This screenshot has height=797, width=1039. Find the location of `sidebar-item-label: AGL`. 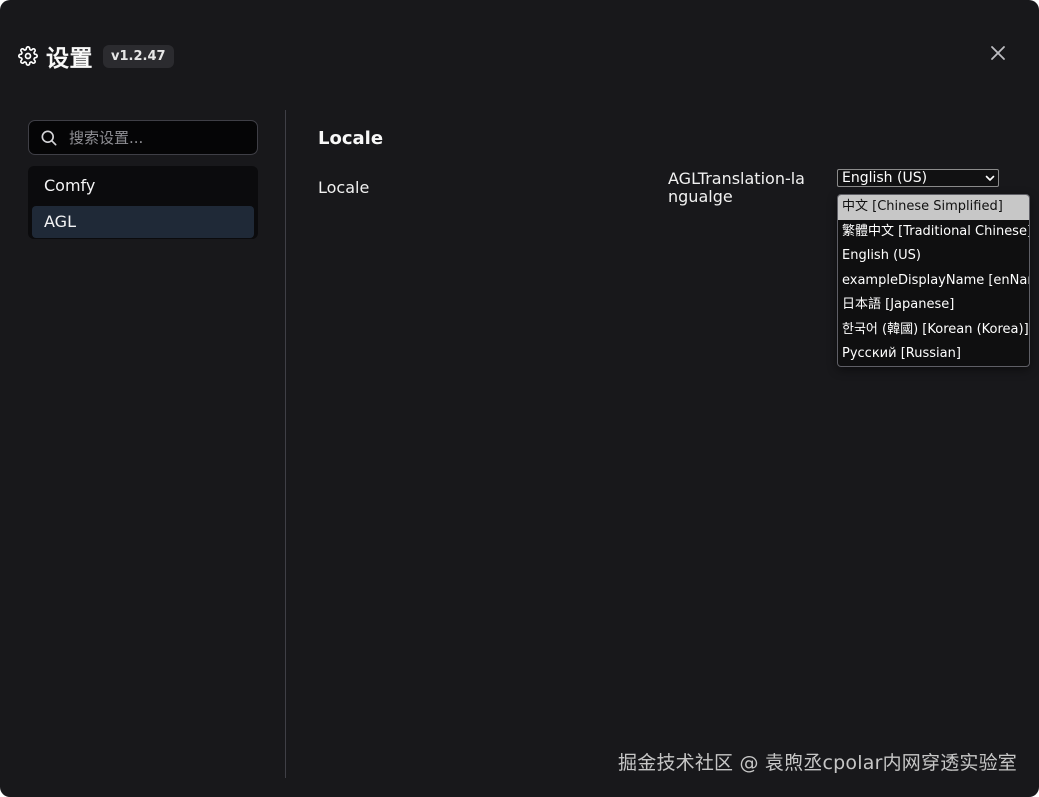

sidebar-item-label: AGL is located at coordinates (60, 221).